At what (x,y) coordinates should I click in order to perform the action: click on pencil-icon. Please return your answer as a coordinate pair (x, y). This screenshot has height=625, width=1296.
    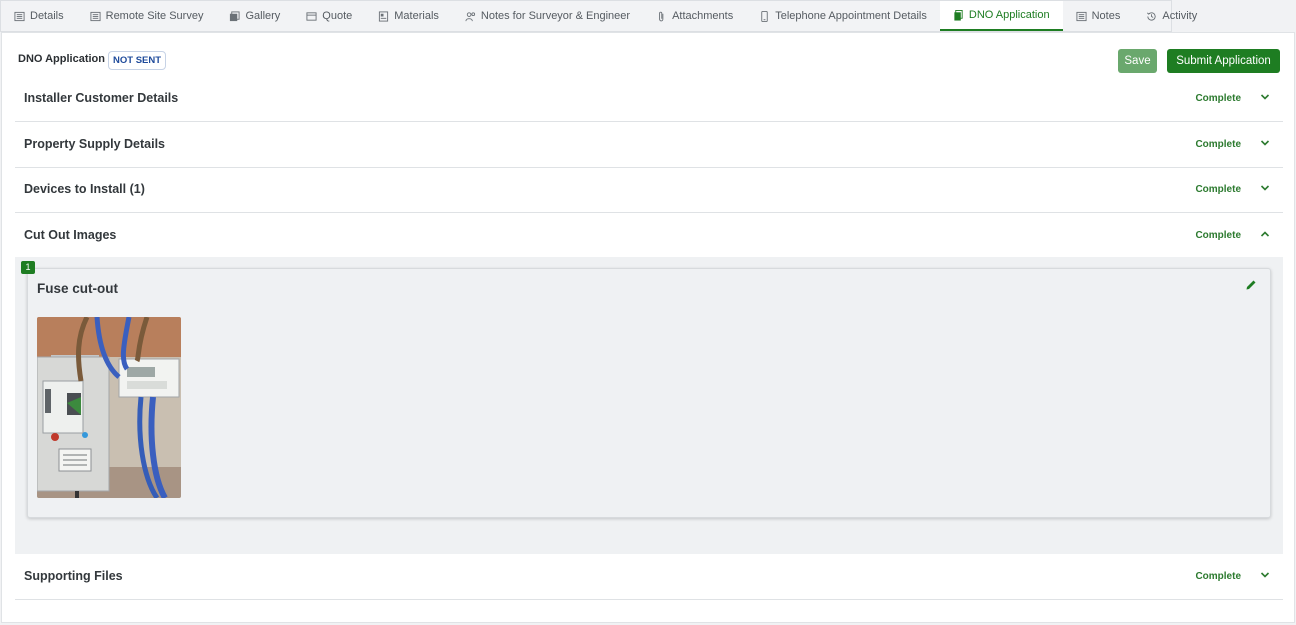
    Looking at the image, I should click on (1251, 285).